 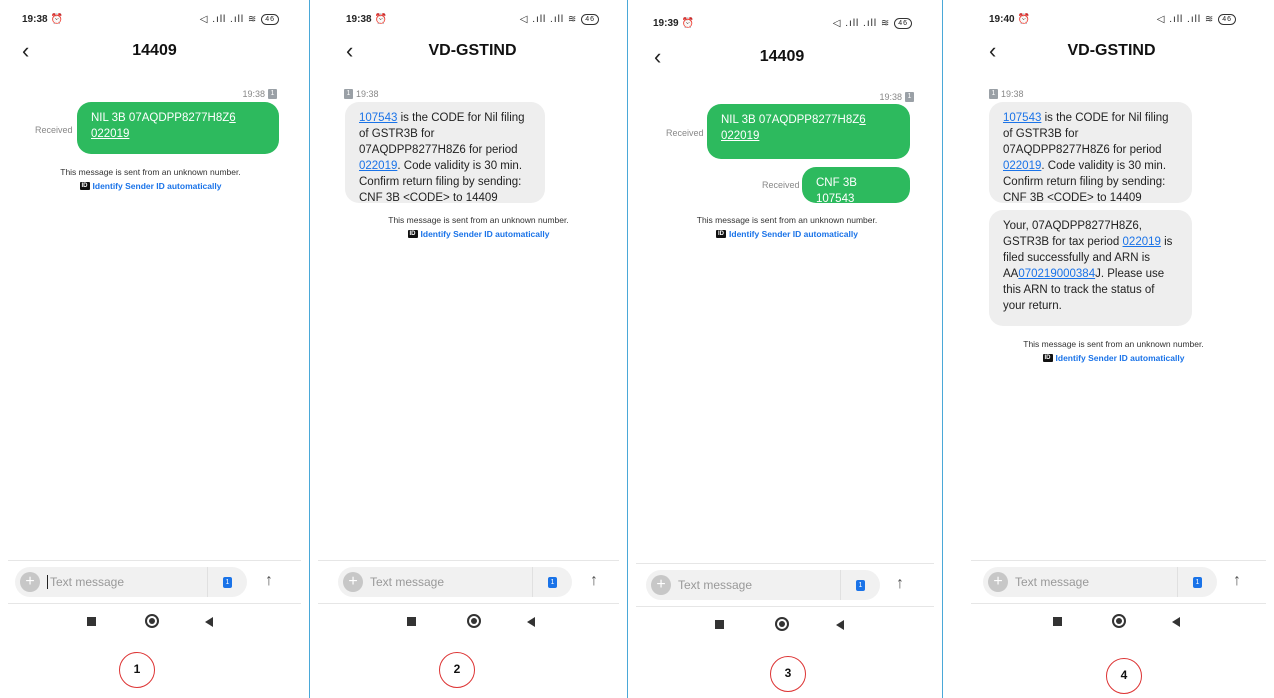 I want to click on conversation-title: 14409, so click(x=154, y=50).